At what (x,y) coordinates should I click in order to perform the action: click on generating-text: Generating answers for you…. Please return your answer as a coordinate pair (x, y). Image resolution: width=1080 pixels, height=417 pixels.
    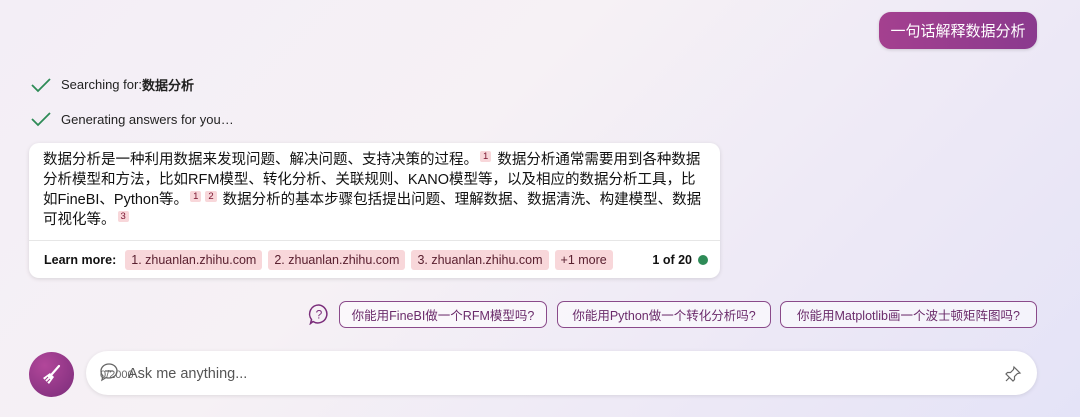
    Looking at the image, I should click on (147, 119).